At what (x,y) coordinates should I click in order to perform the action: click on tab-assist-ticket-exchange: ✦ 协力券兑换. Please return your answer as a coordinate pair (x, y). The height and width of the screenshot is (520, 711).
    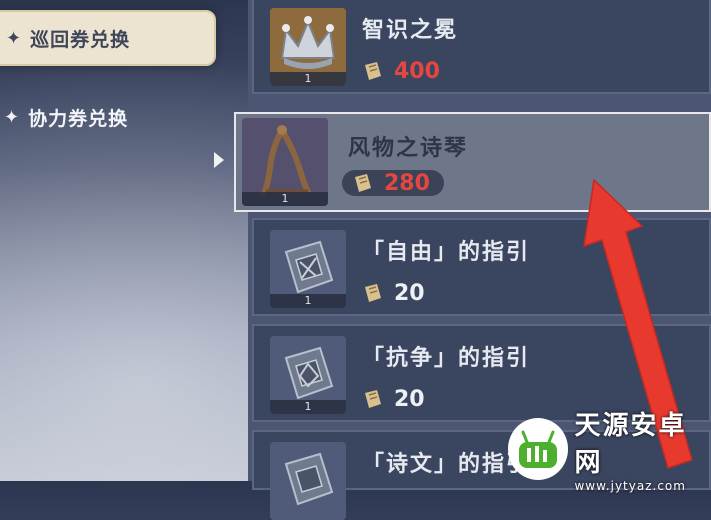
    Looking at the image, I should click on (100, 117).